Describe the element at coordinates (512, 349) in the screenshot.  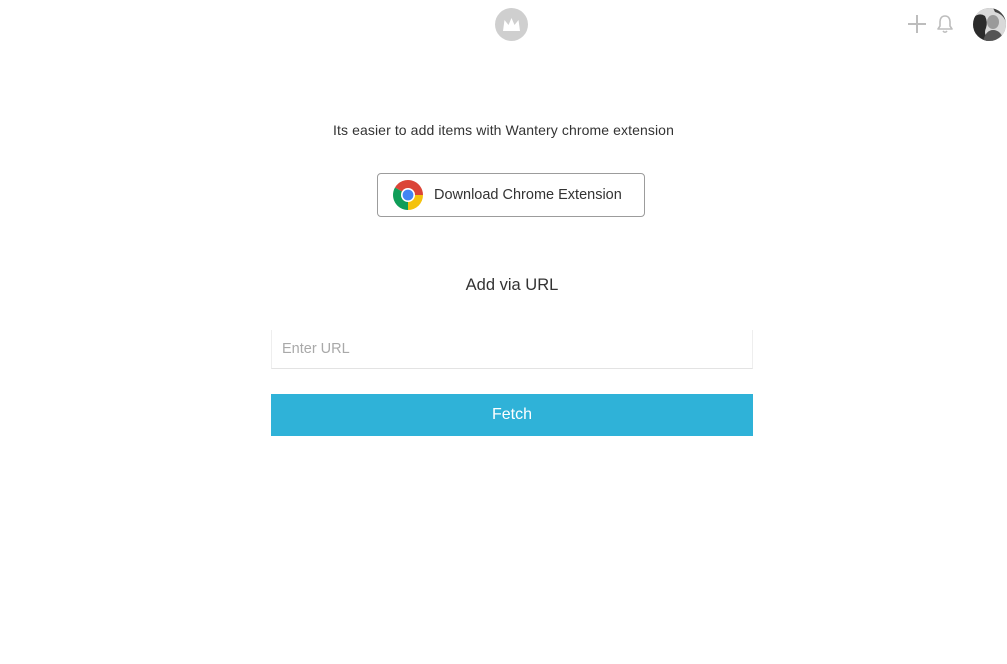
I see `url-input` at that location.